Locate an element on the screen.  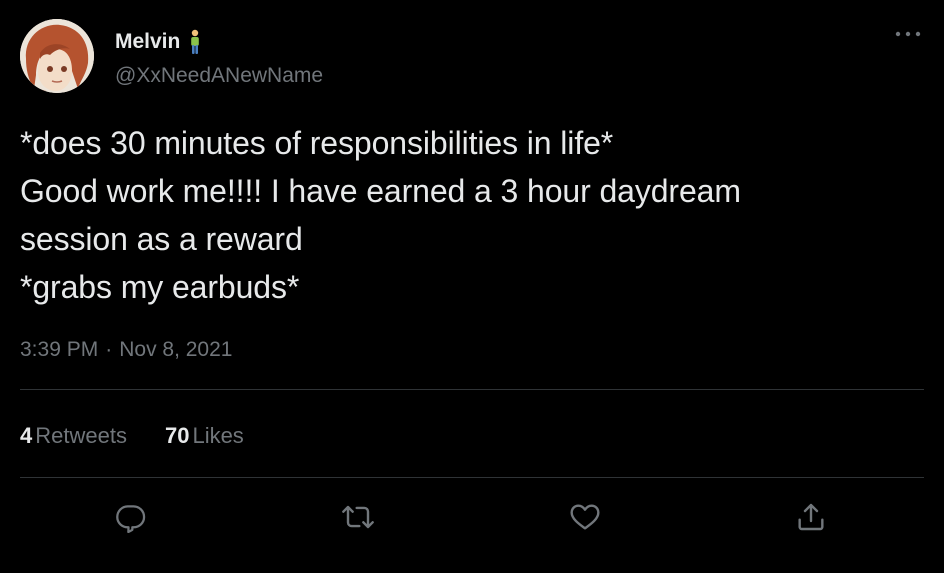
avatar is located at coordinates (57, 56).